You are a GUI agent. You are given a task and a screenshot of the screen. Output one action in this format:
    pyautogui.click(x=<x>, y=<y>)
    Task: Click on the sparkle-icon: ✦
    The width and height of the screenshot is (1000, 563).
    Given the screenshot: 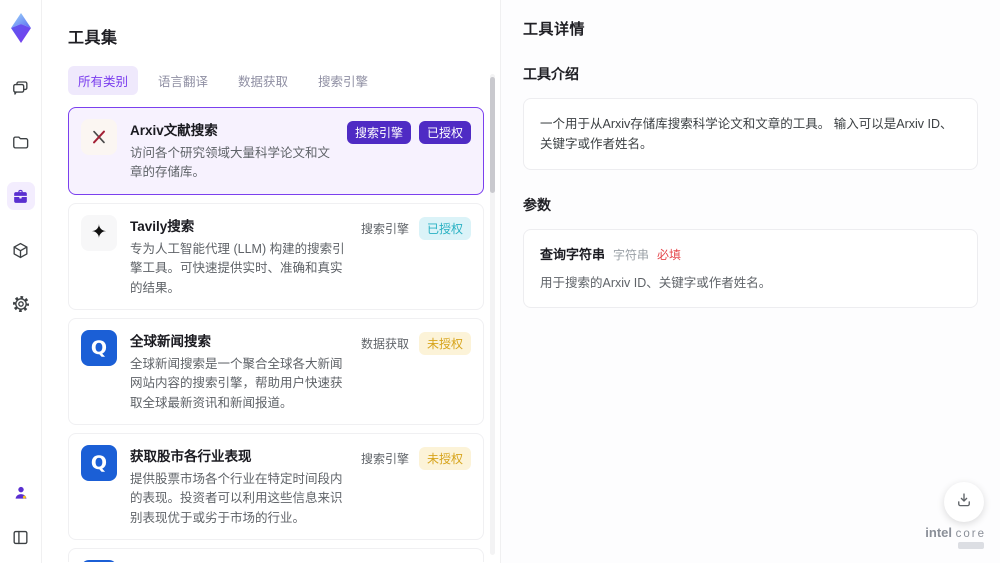 What is the action you would take?
    pyautogui.click(x=99, y=232)
    